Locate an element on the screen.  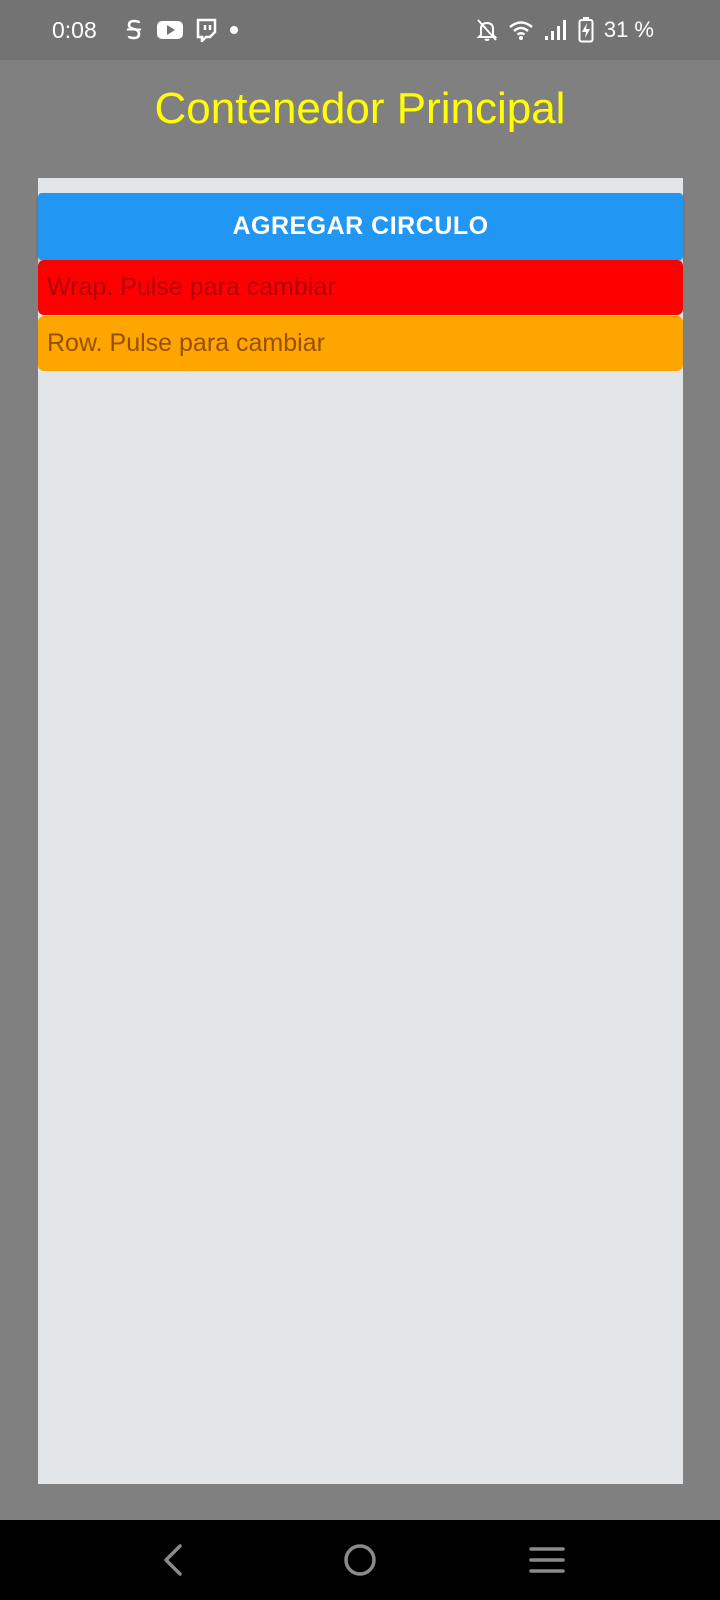
menu-icon is located at coordinates (547, 1560).